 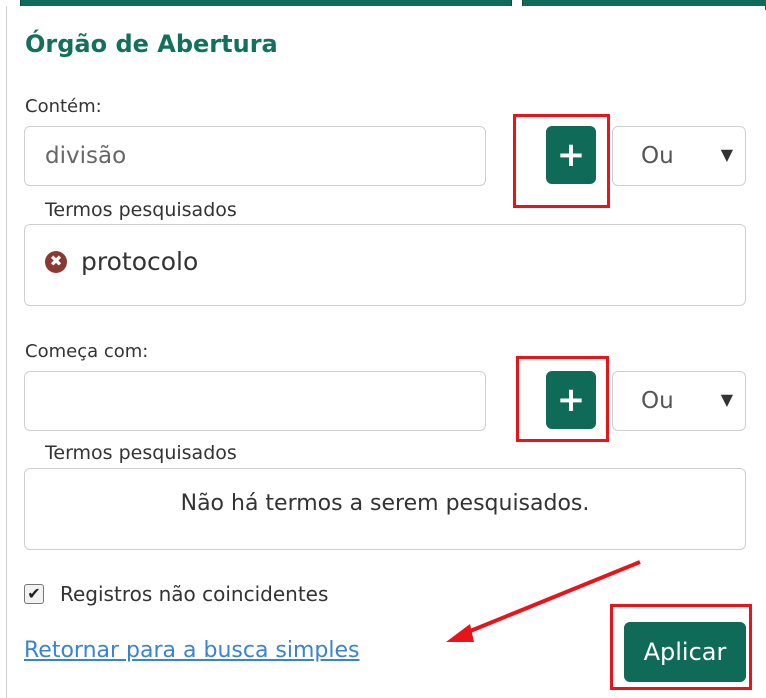 I want to click on non-matching-checkbox: ✔, so click(x=34, y=594).